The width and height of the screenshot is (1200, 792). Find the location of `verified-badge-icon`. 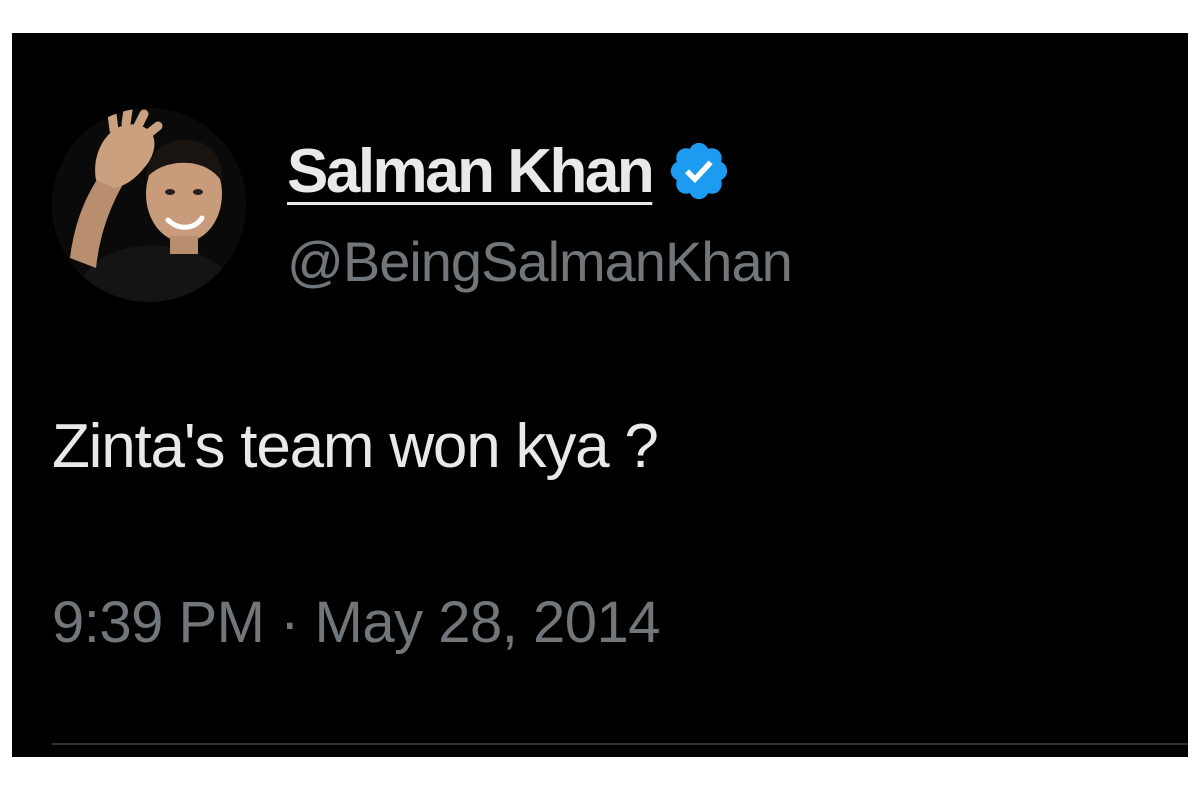

verified-badge-icon is located at coordinates (699, 171).